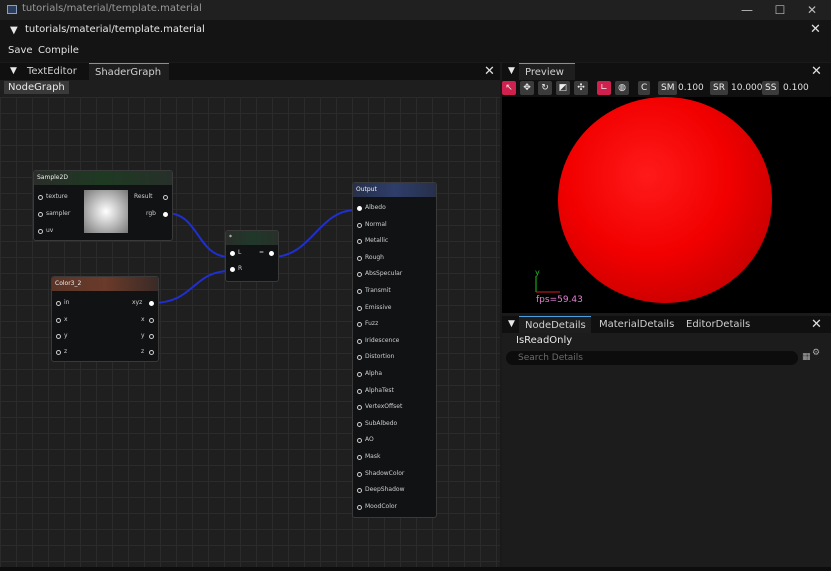 The image size is (831, 571). I want to click on transform-tool-icon: ✣, so click(581, 88).